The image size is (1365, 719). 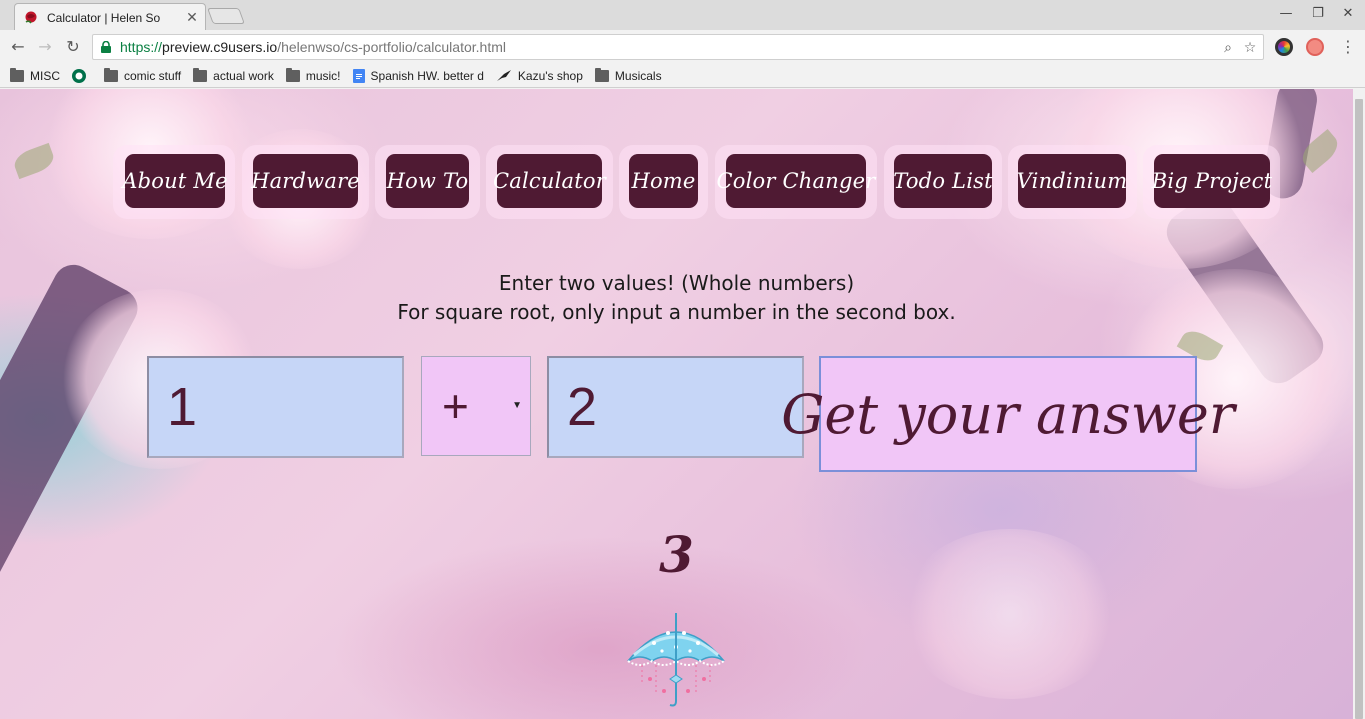 What do you see at coordinates (31, 17) in the screenshot?
I see `rose-icon` at bounding box center [31, 17].